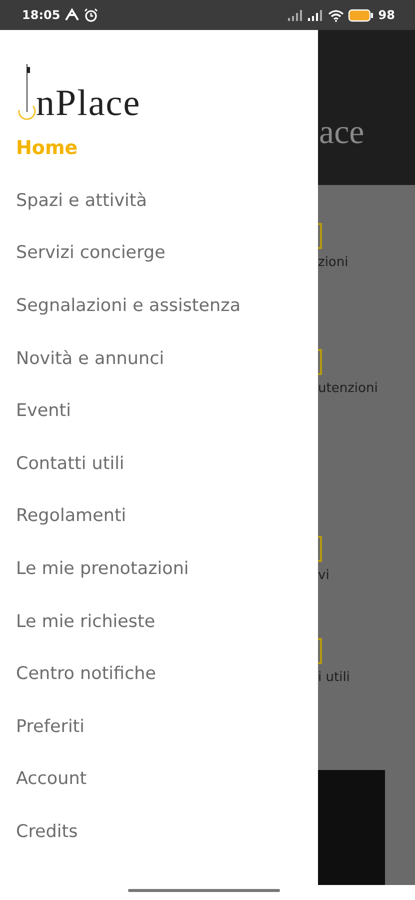 This screenshot has height=900, width=415. I want to click on home-indicator, so click(204, 890).